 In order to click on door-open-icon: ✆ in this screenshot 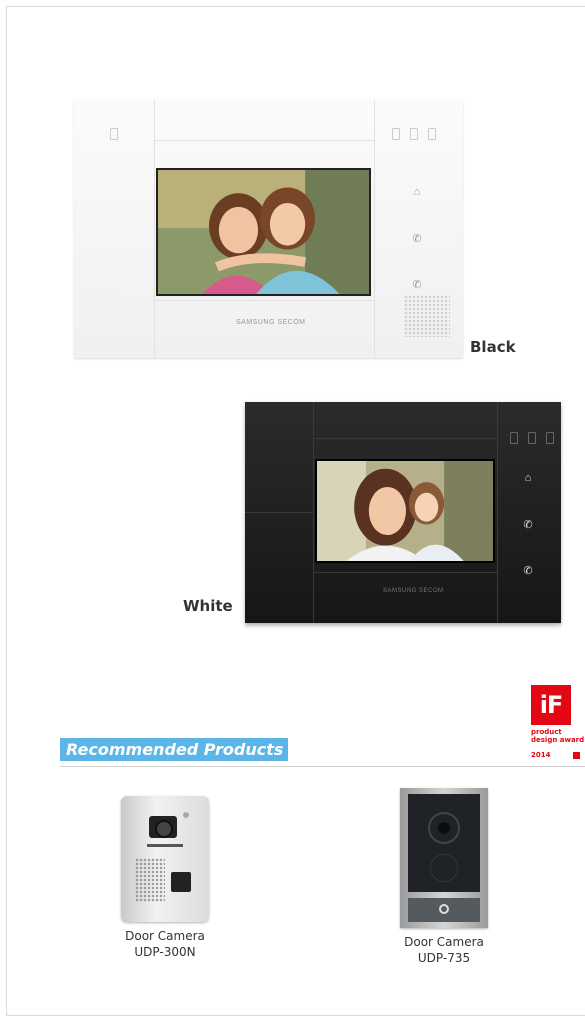, I will do `click(528, 571)`.